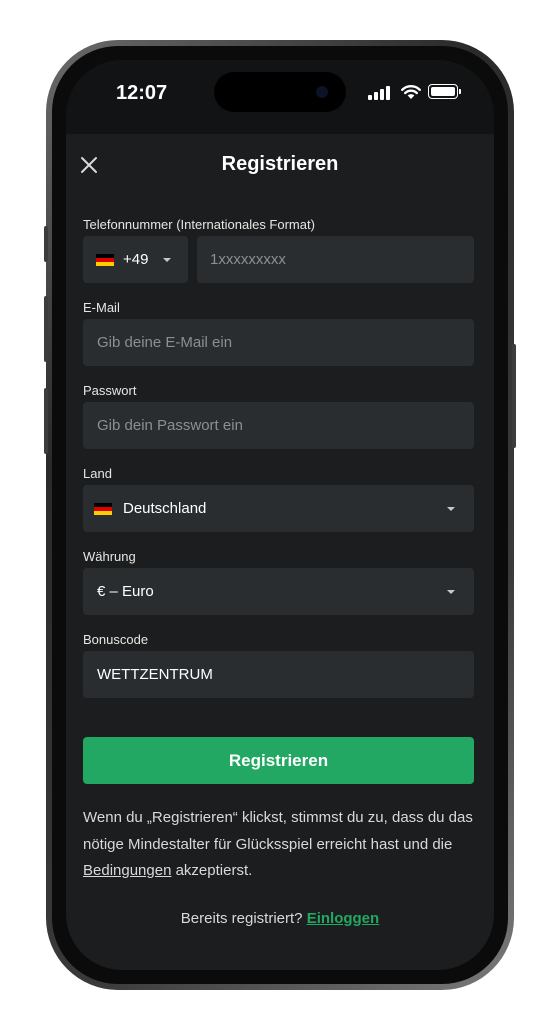 Image resolution: width=560 pixels, height=1024 pixels. What do you see at coordinates (343, 918) in the screenshot?
I see `login-link: Einloggen` at bounding box center [343, 918].